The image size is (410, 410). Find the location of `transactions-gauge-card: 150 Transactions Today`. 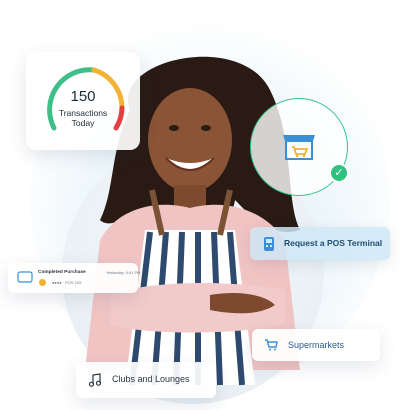

transactions-gauge-card: 150 Transactions Today is located at coordinates (83, 101).